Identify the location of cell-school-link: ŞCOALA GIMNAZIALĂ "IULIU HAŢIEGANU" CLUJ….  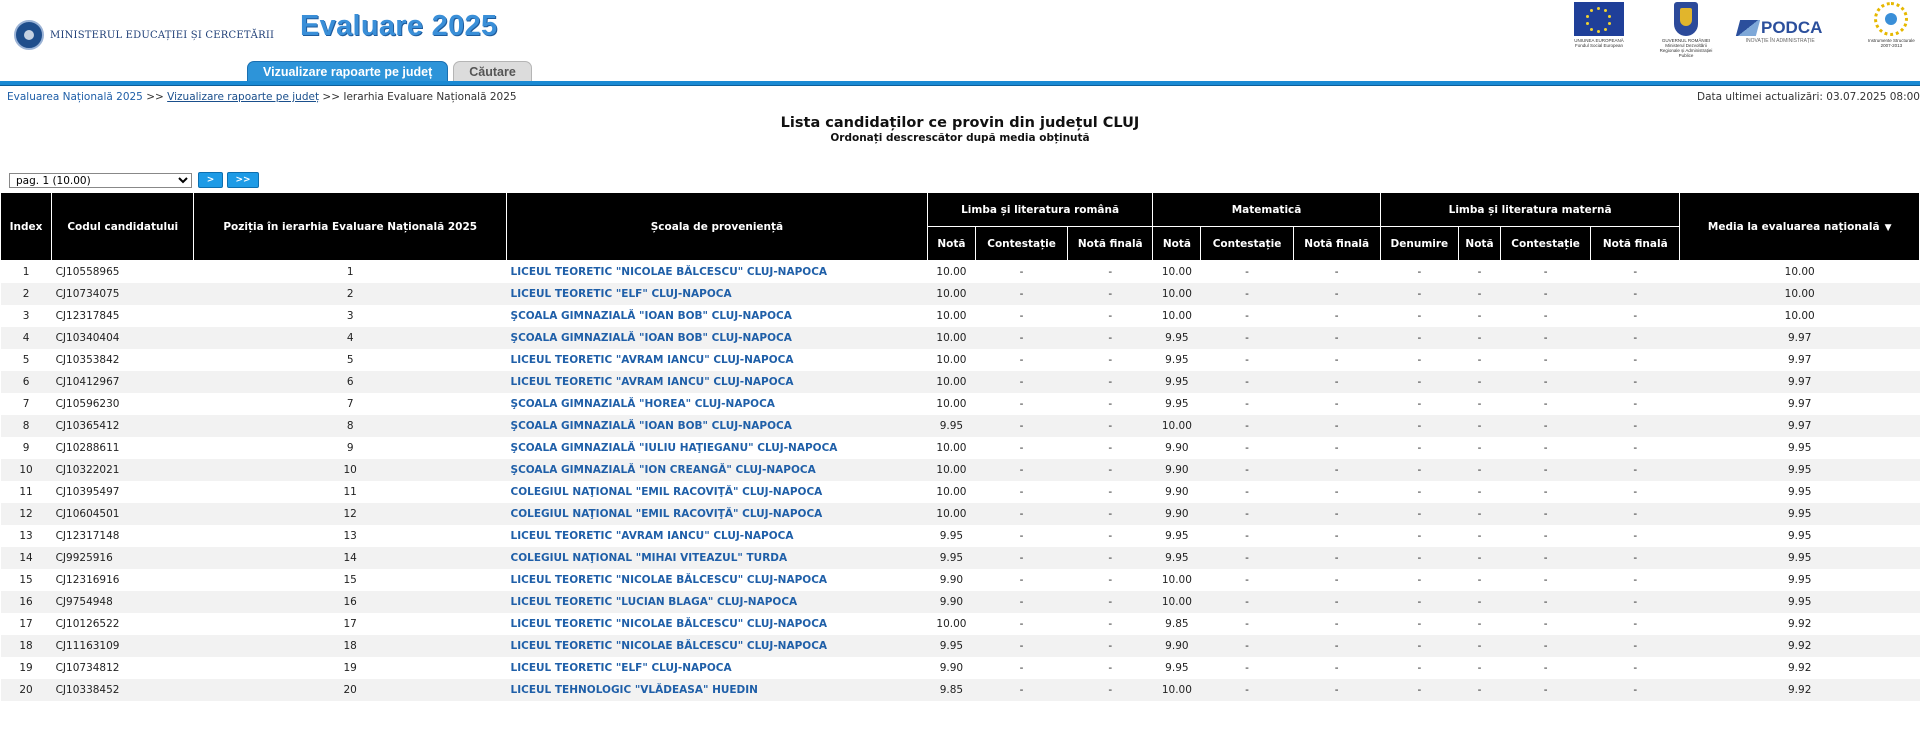
(717, 447).